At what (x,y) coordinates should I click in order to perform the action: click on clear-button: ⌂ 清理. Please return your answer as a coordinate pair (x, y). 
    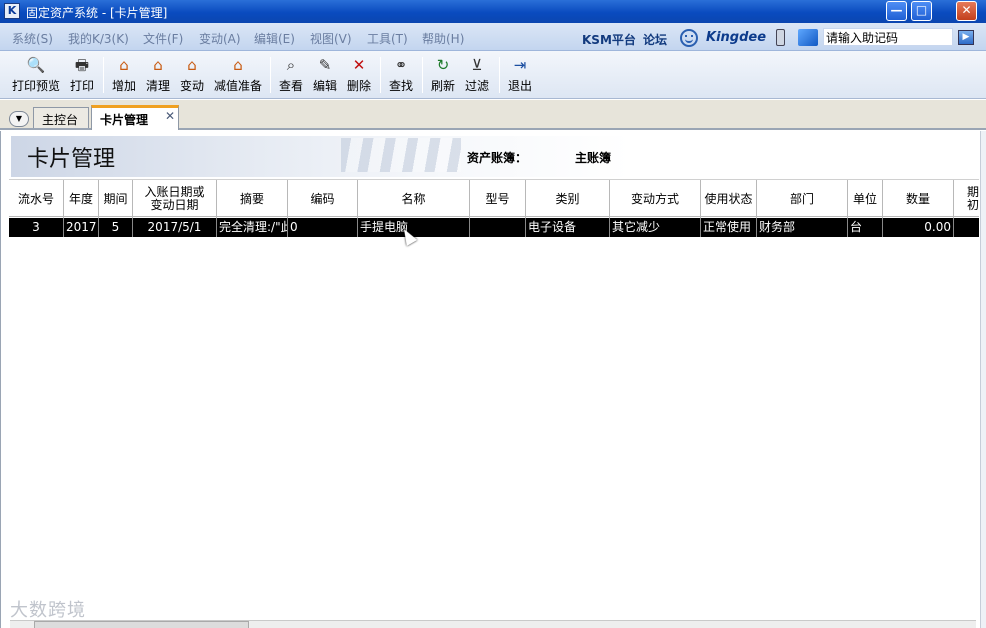
    Looking at the image, I should click on (158, 75).